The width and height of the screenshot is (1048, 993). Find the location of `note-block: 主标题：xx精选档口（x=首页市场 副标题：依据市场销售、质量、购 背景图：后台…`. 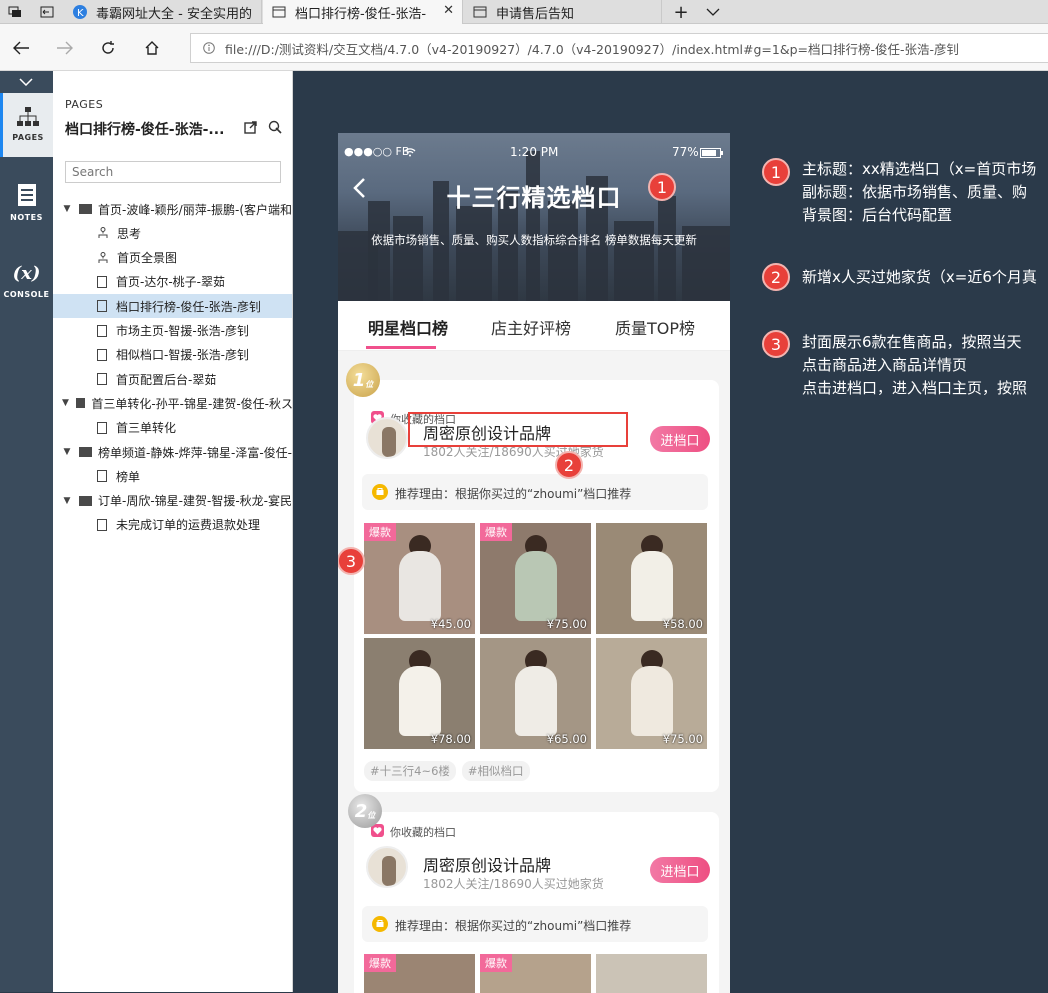

note-block: 主标题：xx精选档口（x=首页市场 副标题：依据市场销售、质量、购 背景图：后台… is located at coordinates (919, 192).